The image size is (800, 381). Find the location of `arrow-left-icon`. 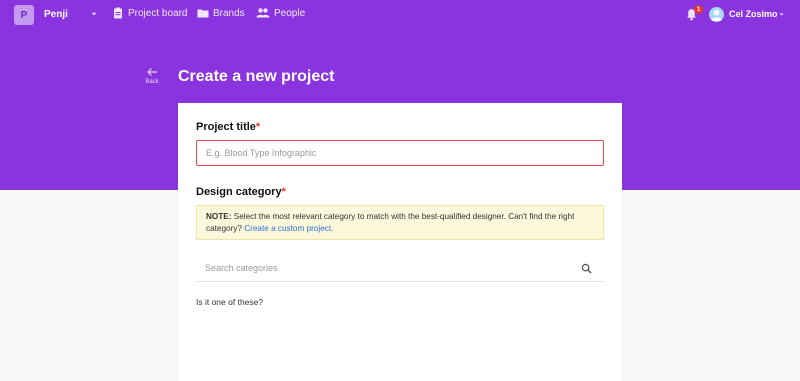

arrow-left-icon is located at coordinates (152, 72).